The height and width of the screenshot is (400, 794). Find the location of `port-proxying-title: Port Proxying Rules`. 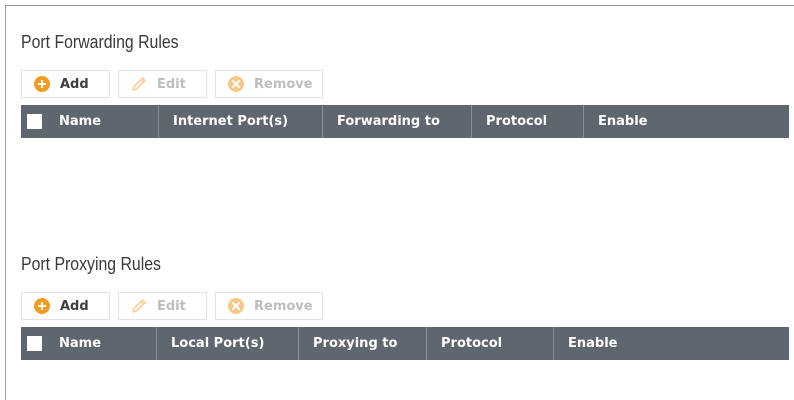

port-proxying-title: Port Proxying Rules is located at coordinates (91, 264).